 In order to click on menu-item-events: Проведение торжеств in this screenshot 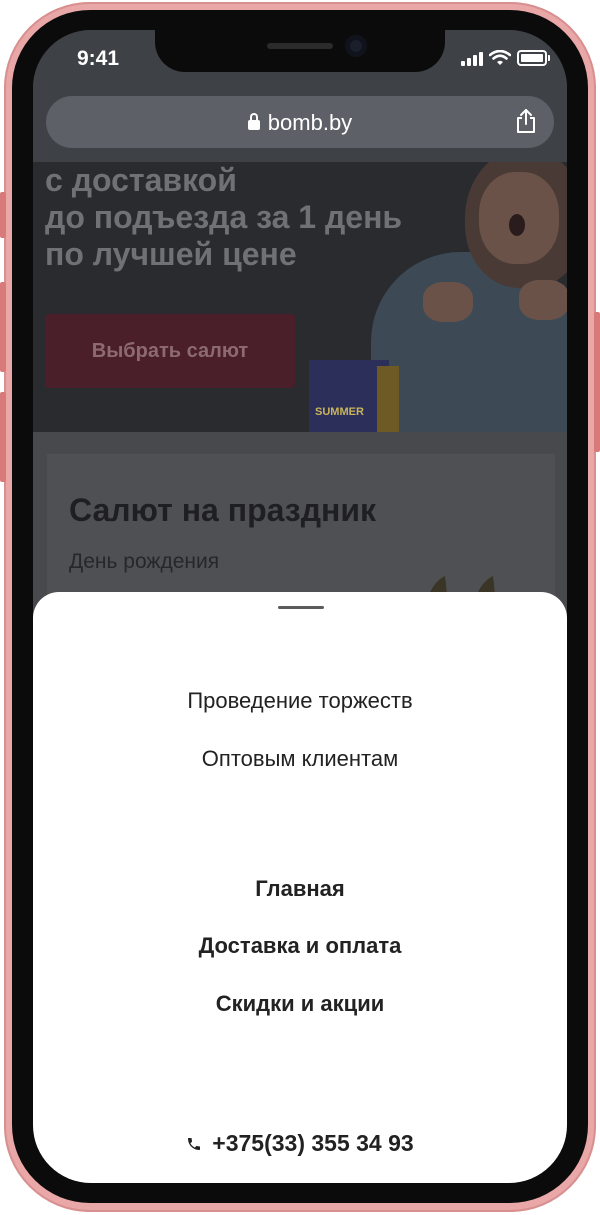, I will do `click(300, 701)`.